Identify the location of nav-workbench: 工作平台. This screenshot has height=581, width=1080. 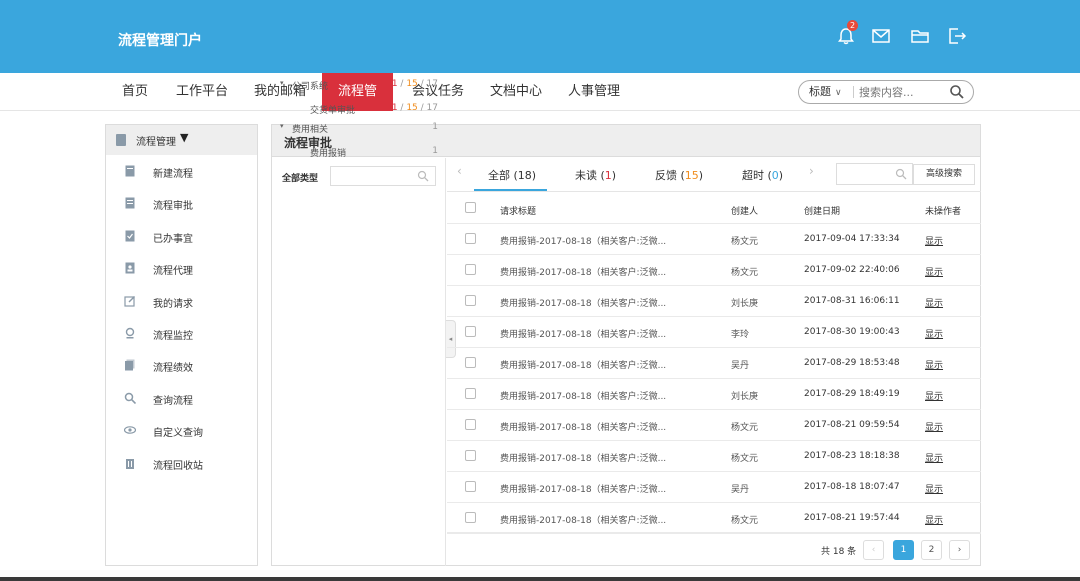
(202, 92).